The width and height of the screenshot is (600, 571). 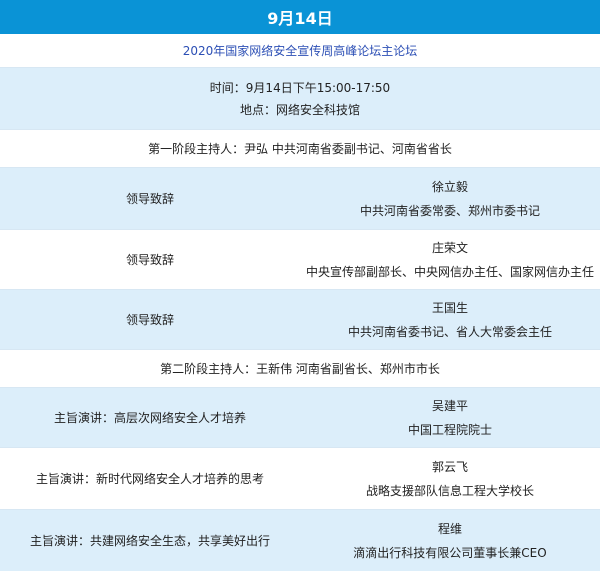 What do you see at coordinates (300, 87) in the screenshot?
I see `event-time: 时间：9月14日下午15:00-17:50` at bounding box center [300, 87].